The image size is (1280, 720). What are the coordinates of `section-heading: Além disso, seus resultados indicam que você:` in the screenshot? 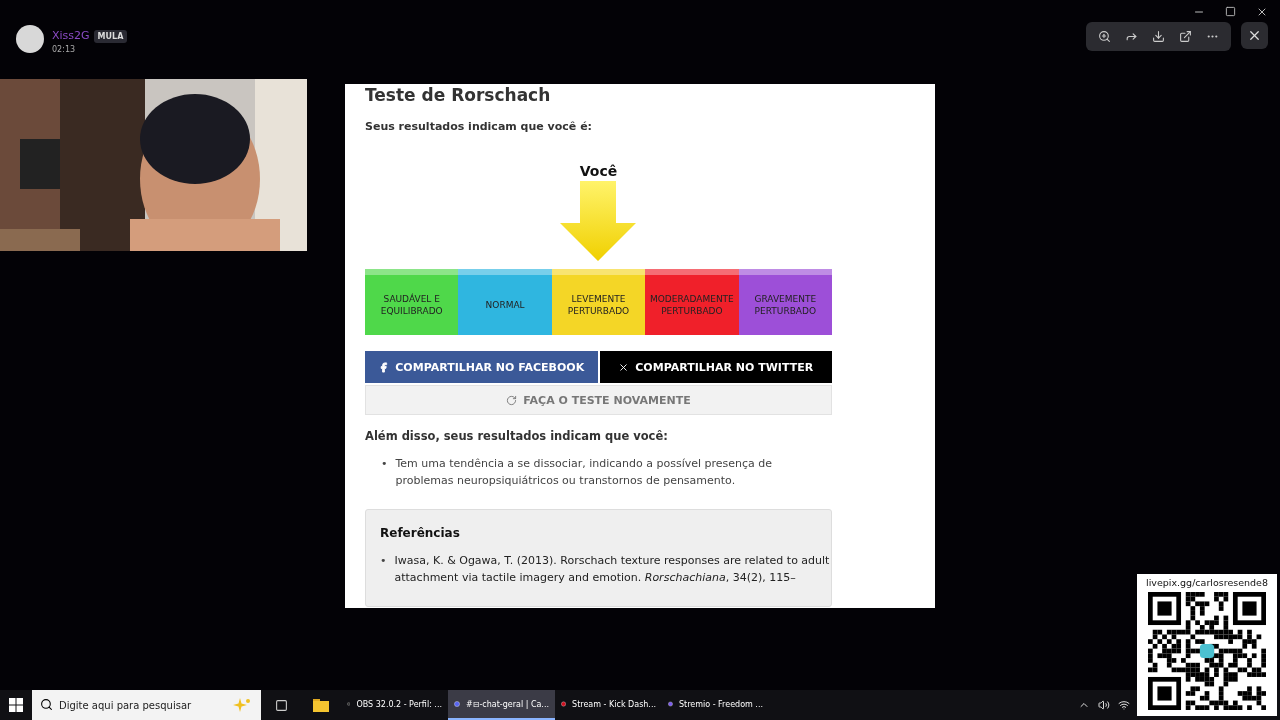 It's located at (517, 436).